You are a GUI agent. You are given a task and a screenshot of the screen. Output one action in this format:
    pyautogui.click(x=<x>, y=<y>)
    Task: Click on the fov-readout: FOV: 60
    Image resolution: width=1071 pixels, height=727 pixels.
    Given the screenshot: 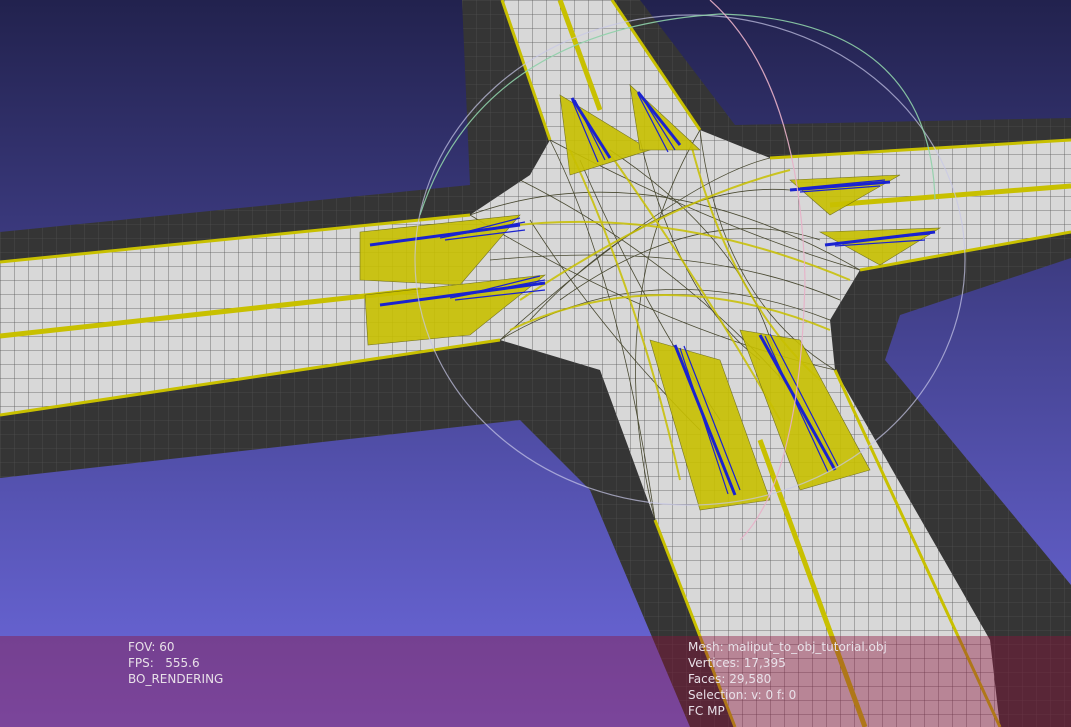 What is the action you would take?
    pyautogui.click(x=151, y=647)
    